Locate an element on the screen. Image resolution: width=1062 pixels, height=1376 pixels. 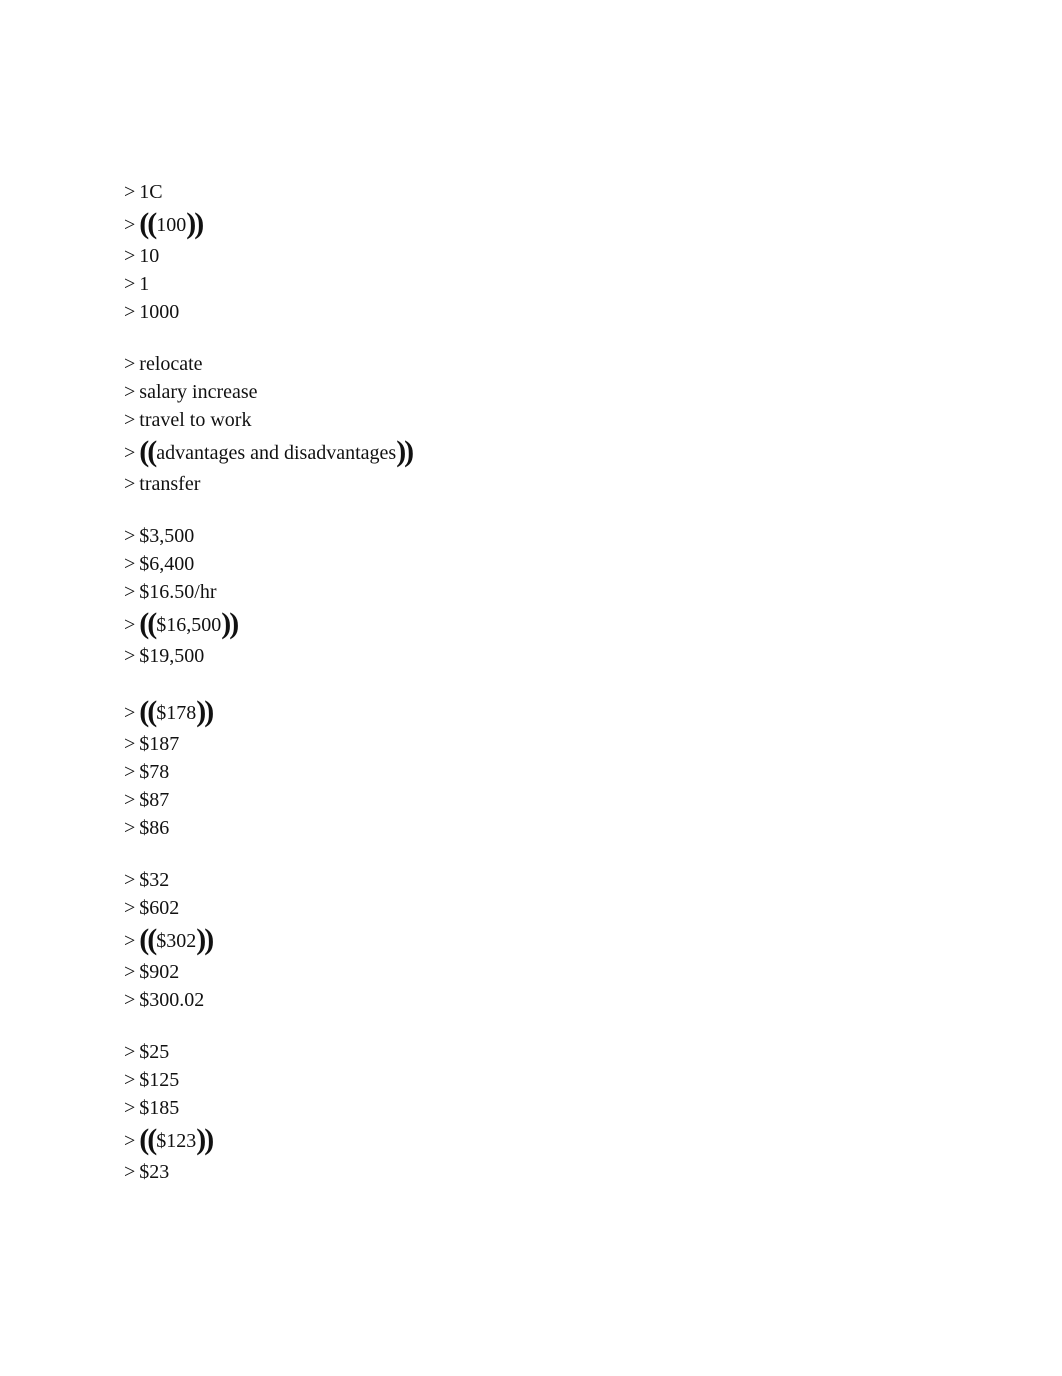
answer-option: > $300.02 is located at coordinates (524, 1000).